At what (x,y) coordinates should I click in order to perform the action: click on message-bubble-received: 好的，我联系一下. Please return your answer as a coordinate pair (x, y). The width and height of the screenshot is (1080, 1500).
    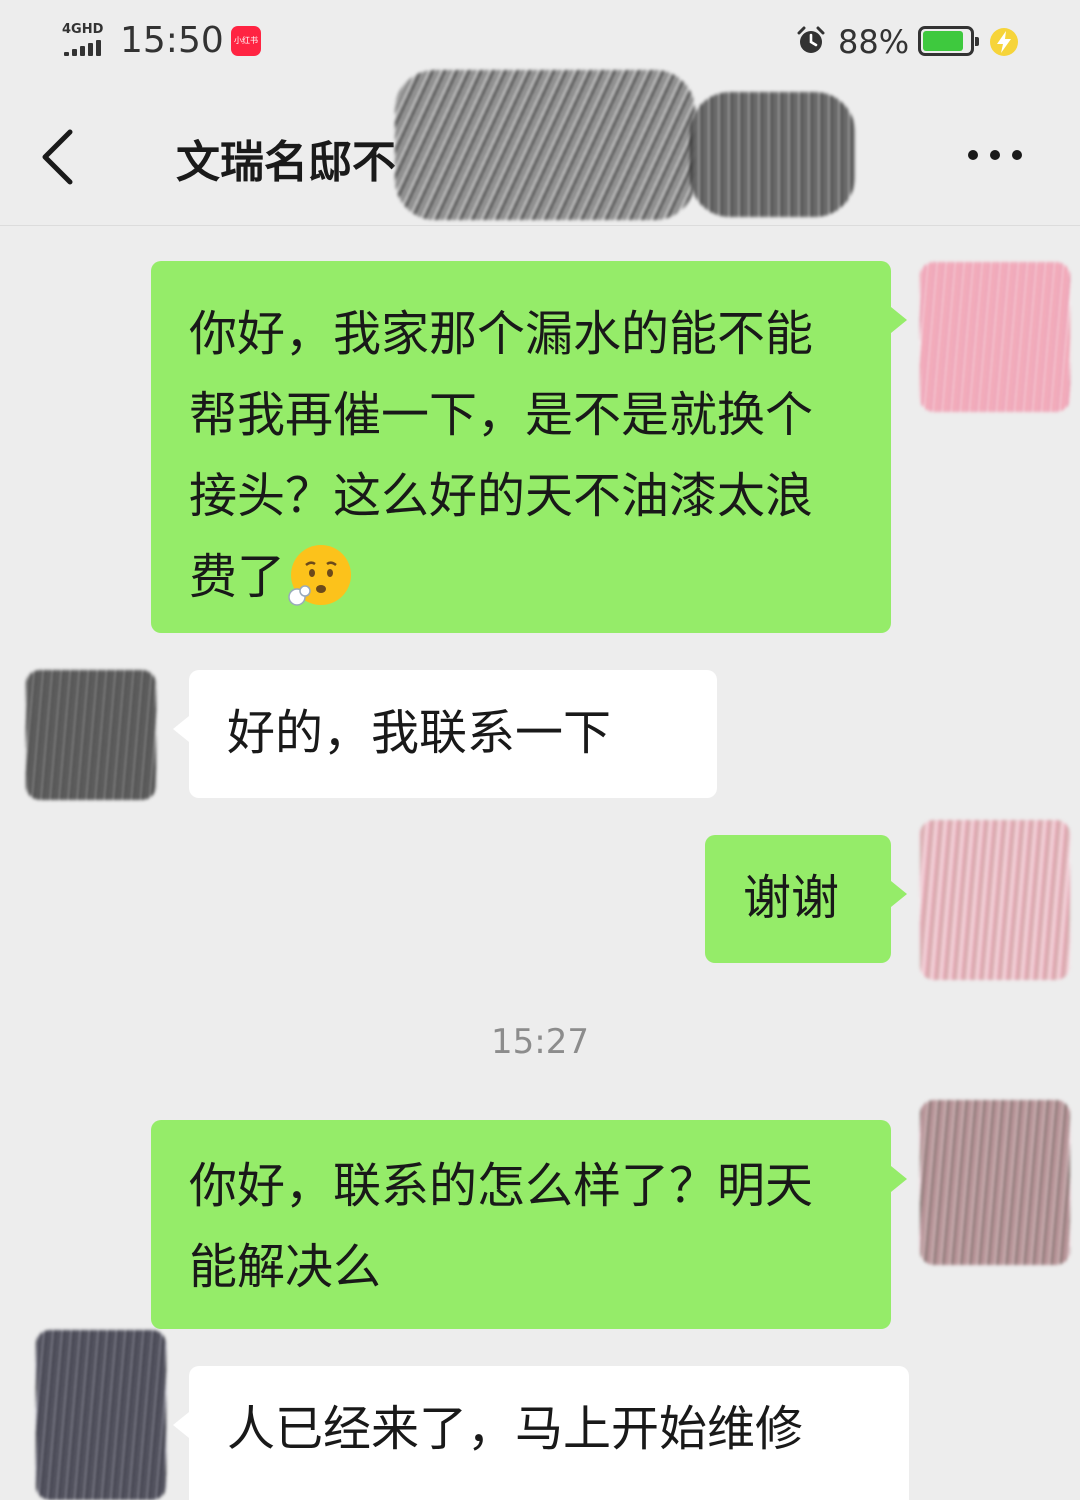
    Looking at the image, I should click on (445, 734).